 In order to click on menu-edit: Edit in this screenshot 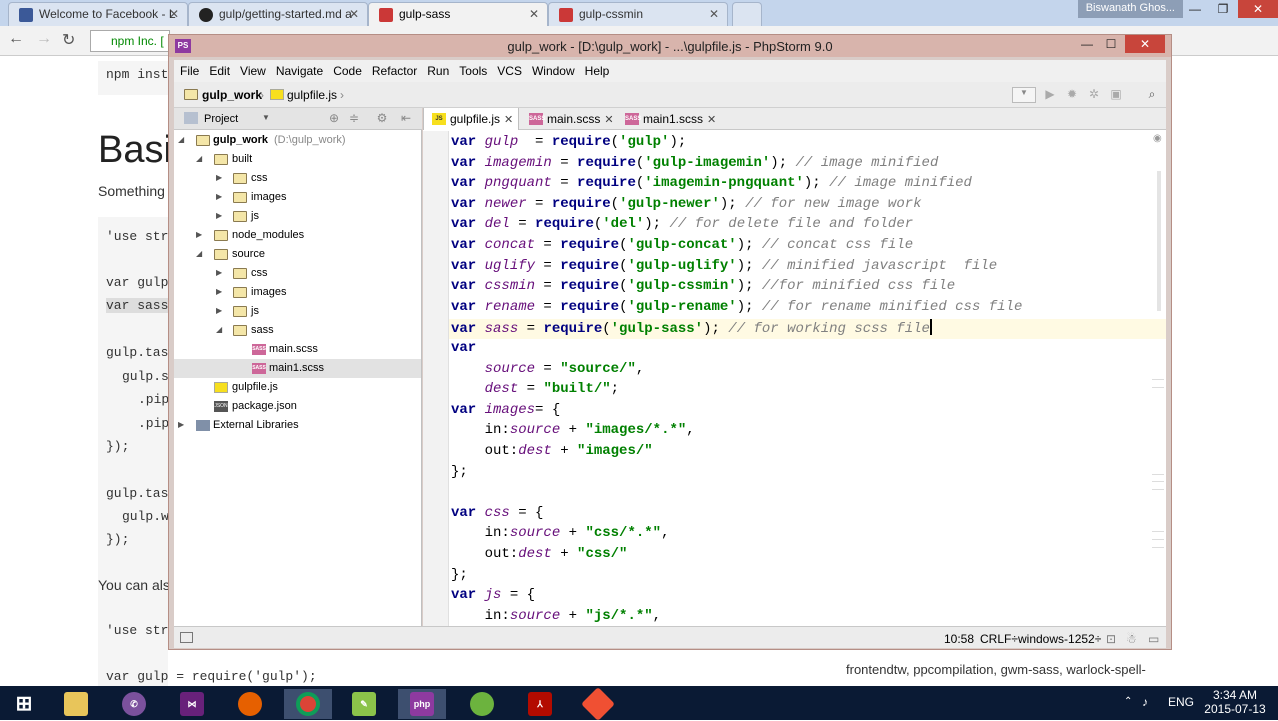, I will do `click(218, 69)`.